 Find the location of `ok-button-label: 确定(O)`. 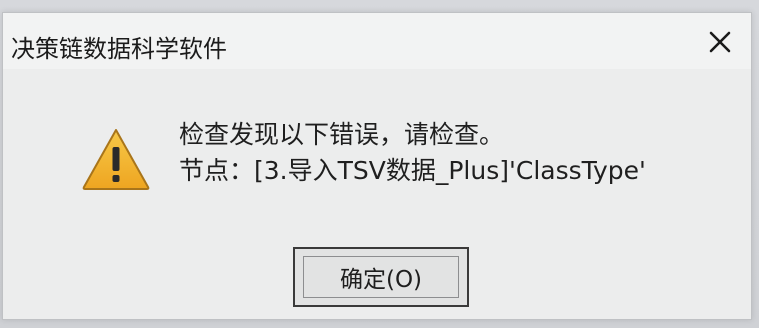

ok-button-label: 确定(O) is located at coordinates (381, 277).